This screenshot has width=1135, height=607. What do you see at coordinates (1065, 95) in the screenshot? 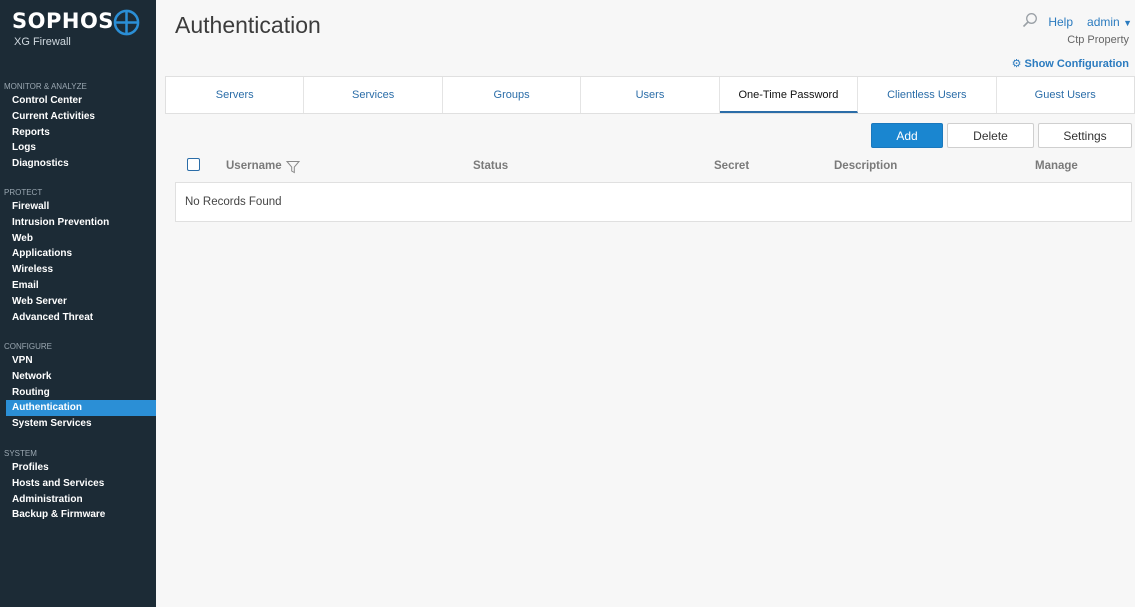
I see `tab-guest-users: Guest Users` at bounding box center [1065, 95].